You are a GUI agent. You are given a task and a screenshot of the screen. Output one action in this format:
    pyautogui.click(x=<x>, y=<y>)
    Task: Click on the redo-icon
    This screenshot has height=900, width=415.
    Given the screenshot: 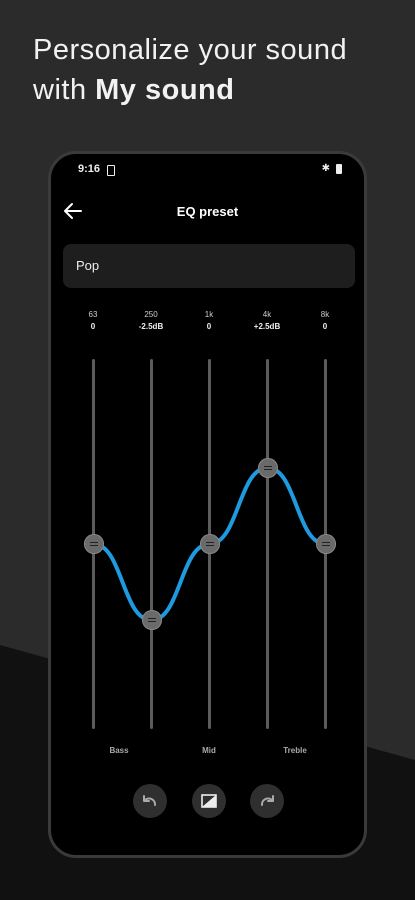 What is the action you would take?
    pyautogui.click(x=267, y=800)
    